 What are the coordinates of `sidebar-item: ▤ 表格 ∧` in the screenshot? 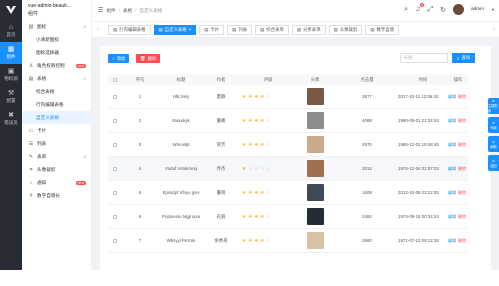 It's located at (56, 78).